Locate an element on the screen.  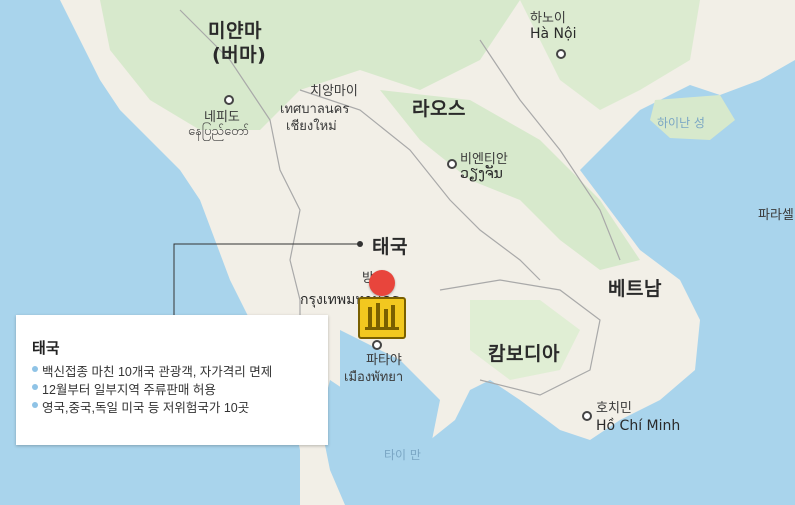
city-dot-hochiminh is located at coordinates (587, 416).